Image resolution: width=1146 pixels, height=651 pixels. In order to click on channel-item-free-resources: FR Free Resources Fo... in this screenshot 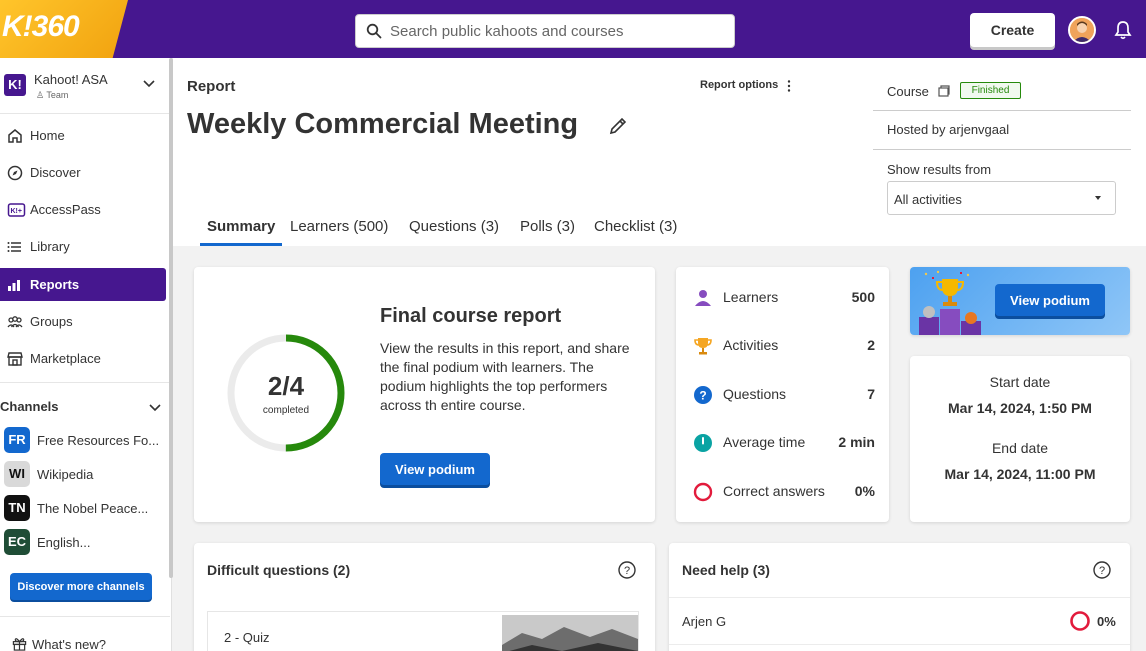, I will do `click(87, 440)`.